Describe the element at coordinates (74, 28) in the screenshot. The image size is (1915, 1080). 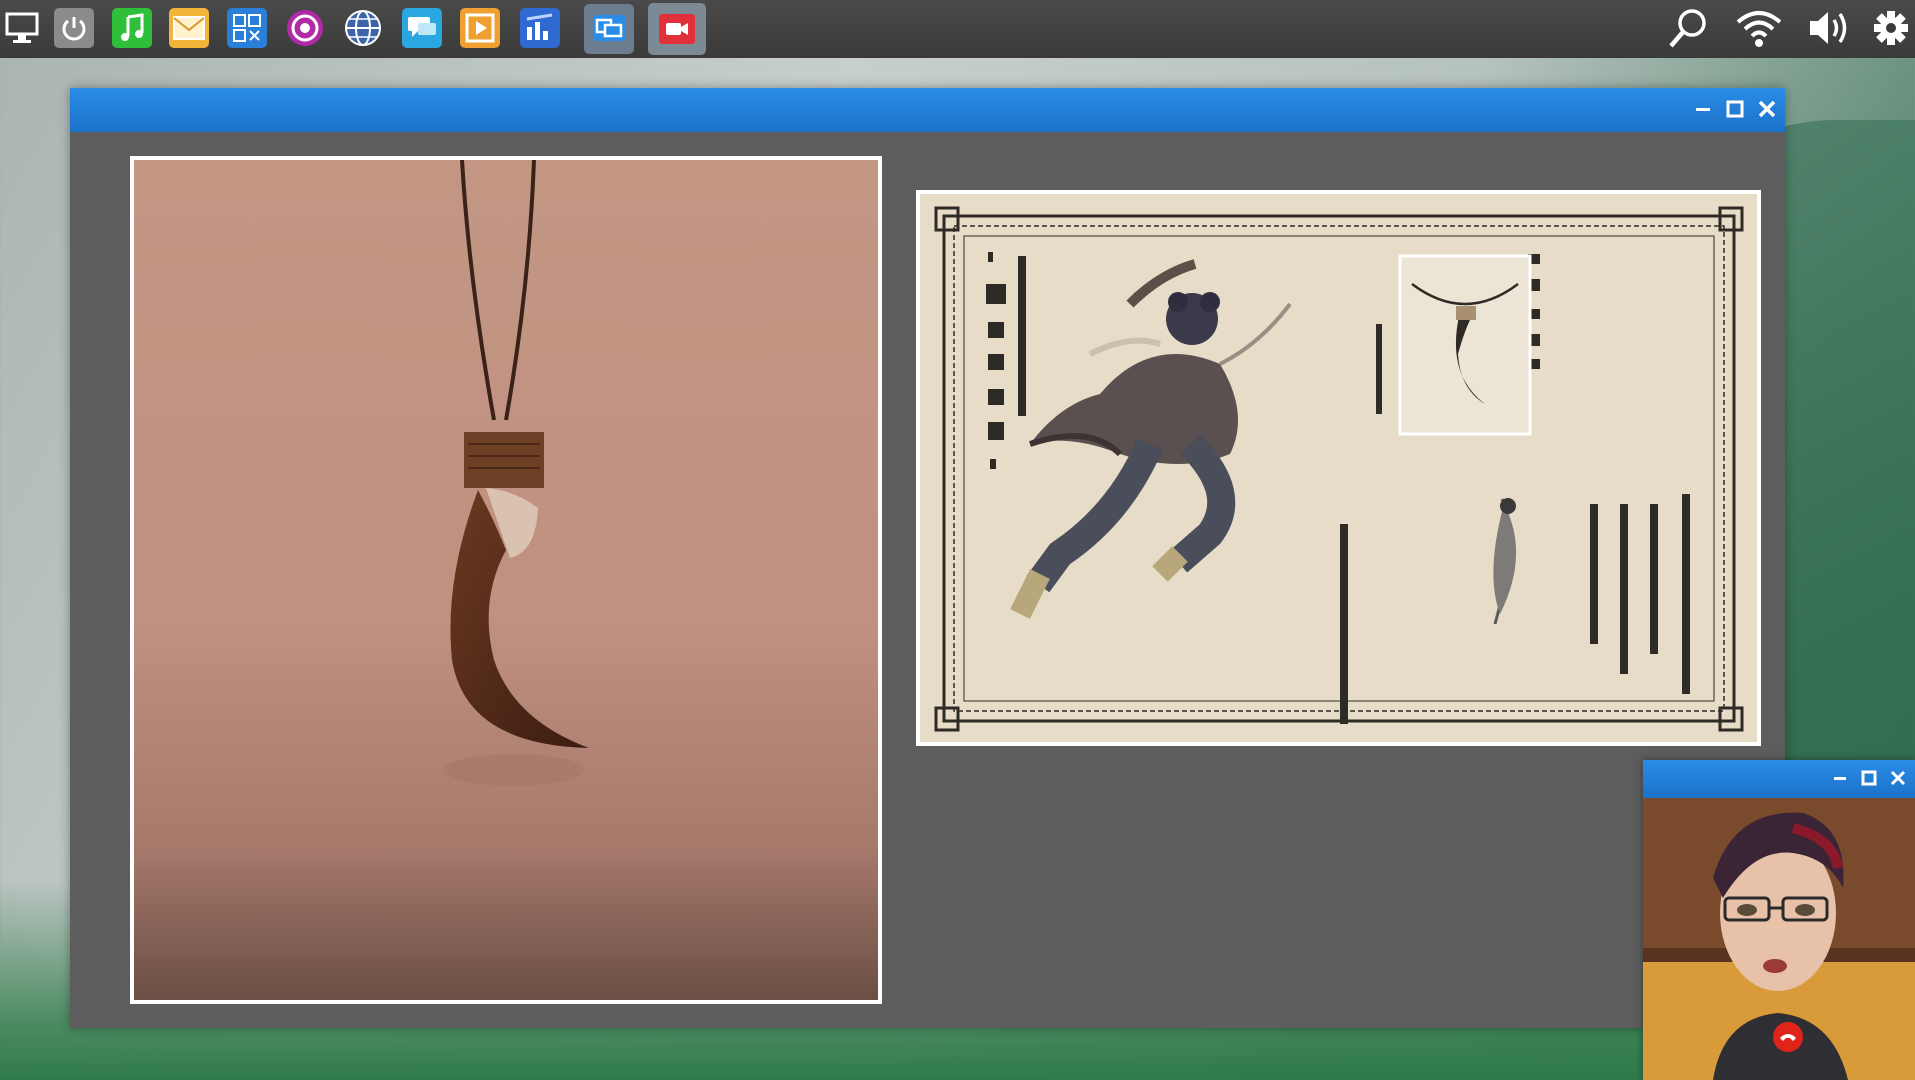
I see `power-icon` at that location.